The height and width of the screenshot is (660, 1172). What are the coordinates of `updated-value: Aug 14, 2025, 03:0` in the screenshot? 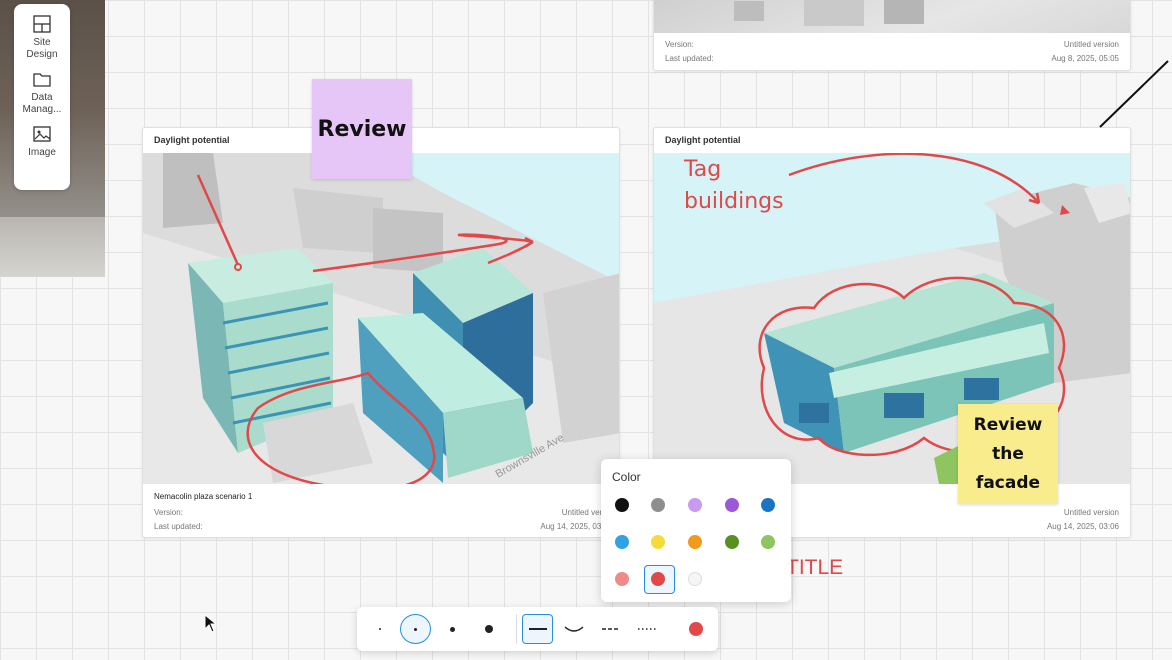 It's located at (574, 526).